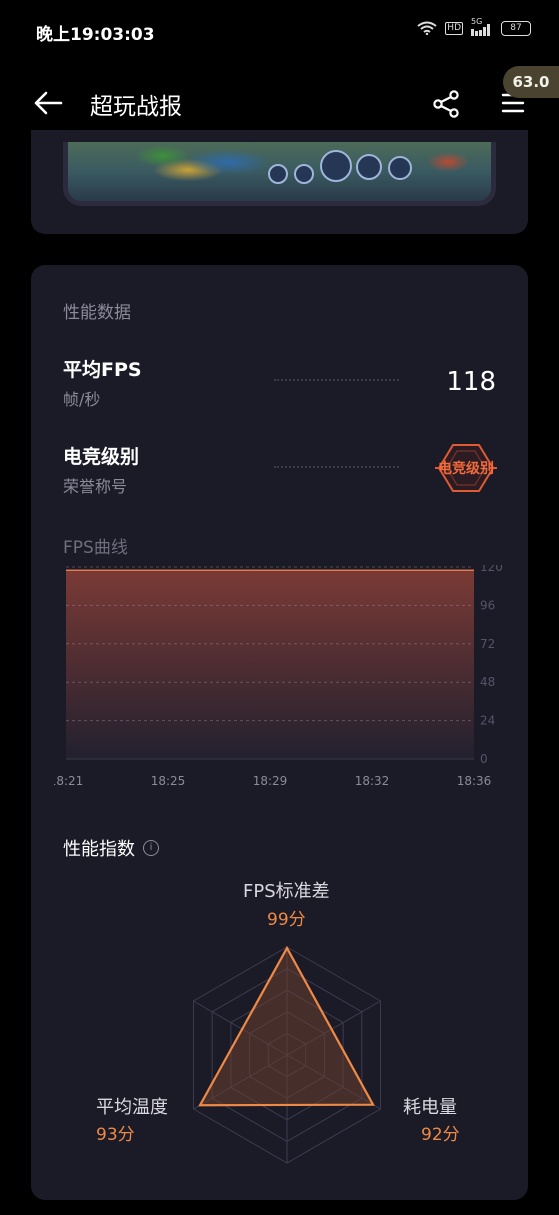 The image size is (559, 1215). I want to click on performance-index-title: 性能指数 i, so click(111, 848).